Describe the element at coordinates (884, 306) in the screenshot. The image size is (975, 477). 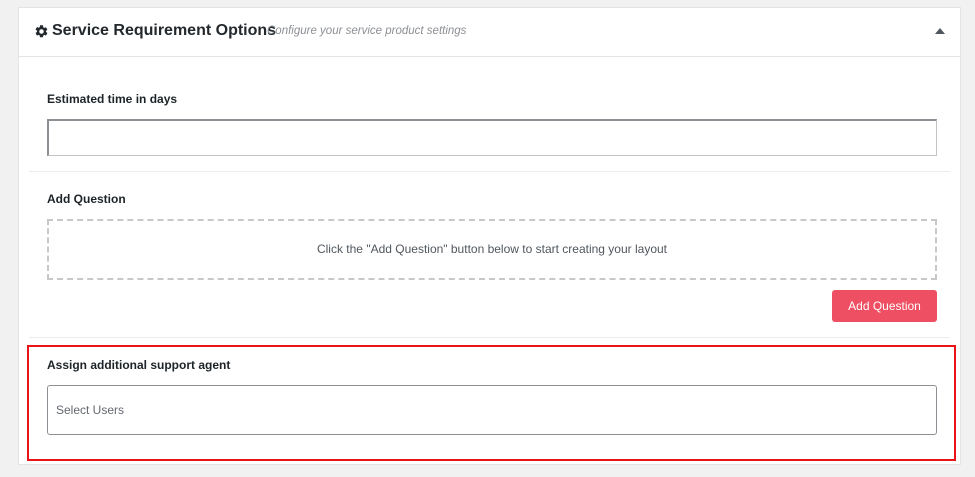
I see `add-question-button: Add Question` at that location.